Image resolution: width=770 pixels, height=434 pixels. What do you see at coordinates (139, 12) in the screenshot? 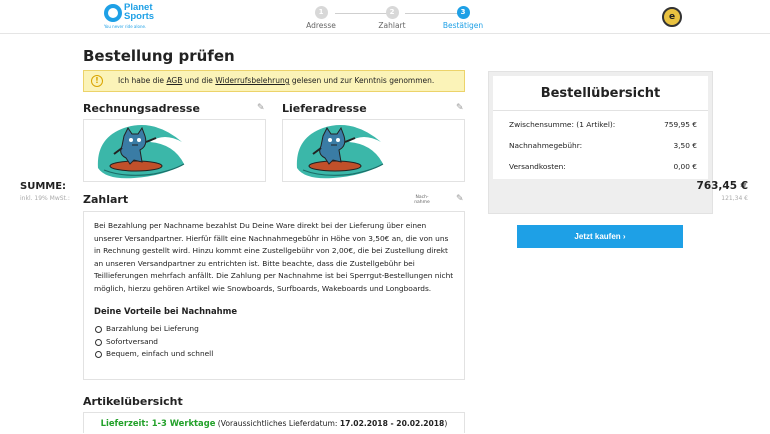
I see `logo-name: Planet Sports` at bounding box center [139, 12].